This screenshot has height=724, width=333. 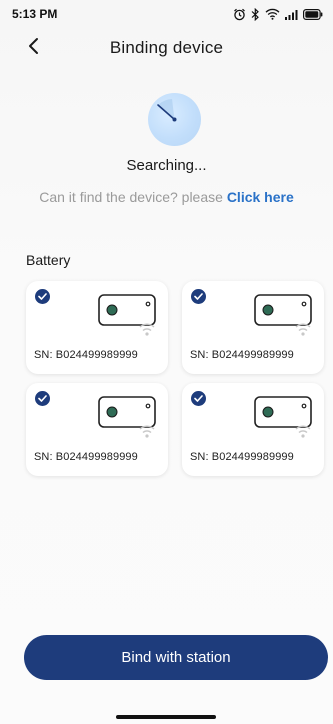 I want to click on status-time: 5:13 PM, so click(x=35, y=14).